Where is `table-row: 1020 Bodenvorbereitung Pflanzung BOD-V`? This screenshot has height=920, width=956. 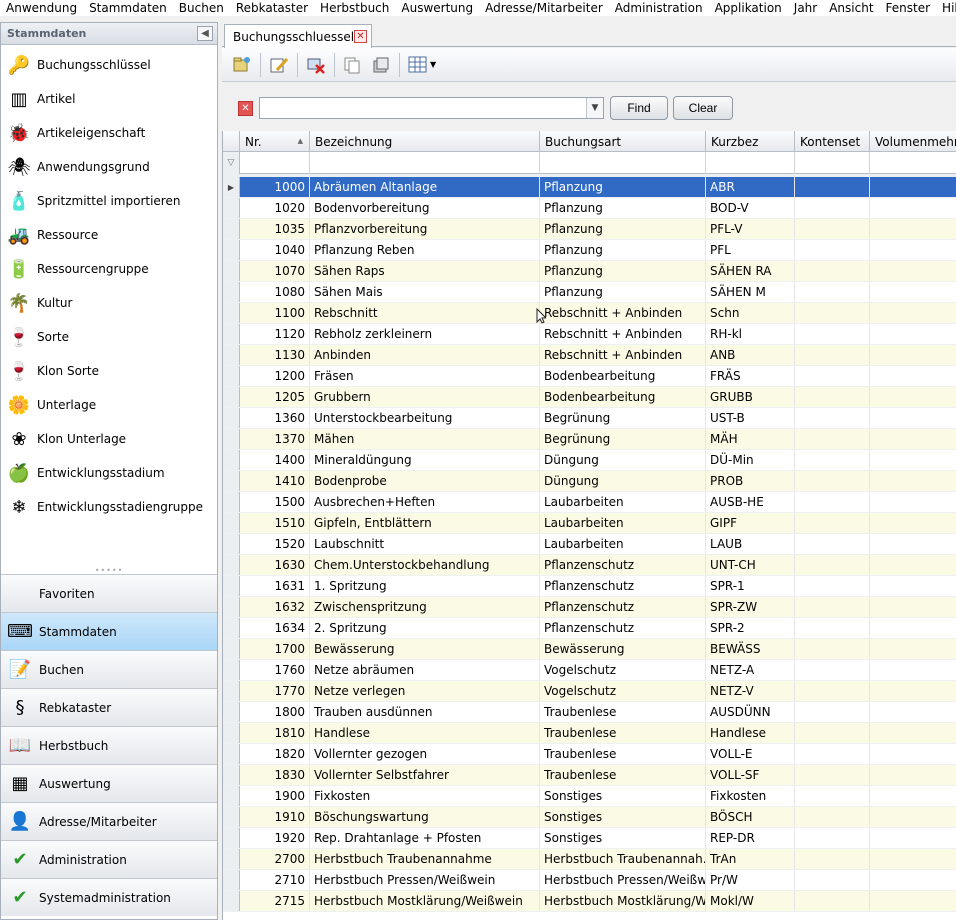
table-row: 1020 Bodenvorbereitung Pflanzung BOD-V is located at coordinates (589, 208).